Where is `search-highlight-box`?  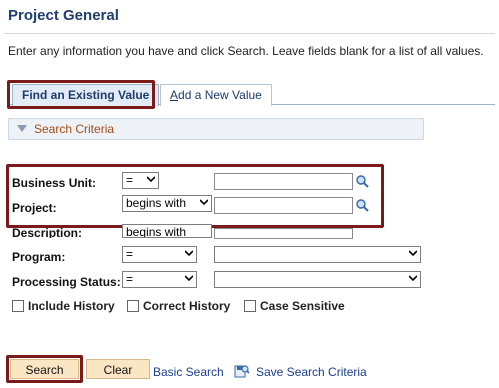
search-highlight-box is located at coordinates (44, 369).